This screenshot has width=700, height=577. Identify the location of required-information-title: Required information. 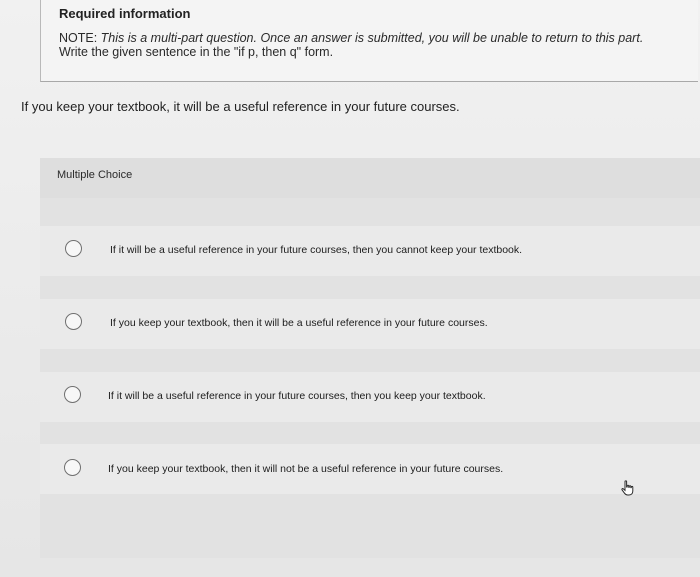
(125, 13).